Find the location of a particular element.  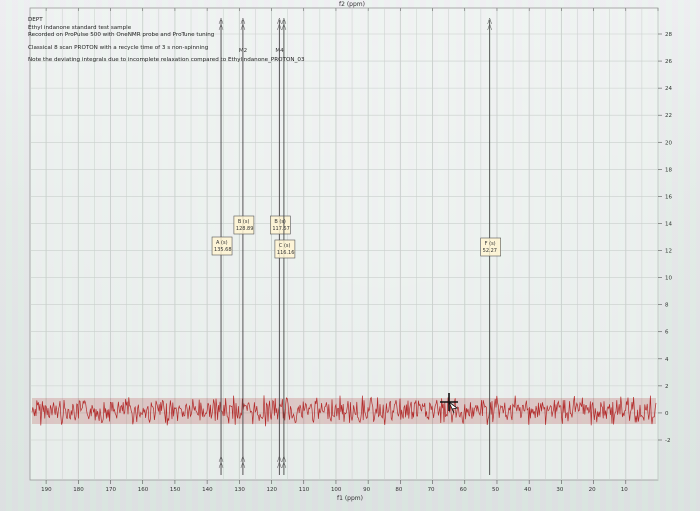

right-axis-tick-label: 6 is located at coordinates (667, 333).